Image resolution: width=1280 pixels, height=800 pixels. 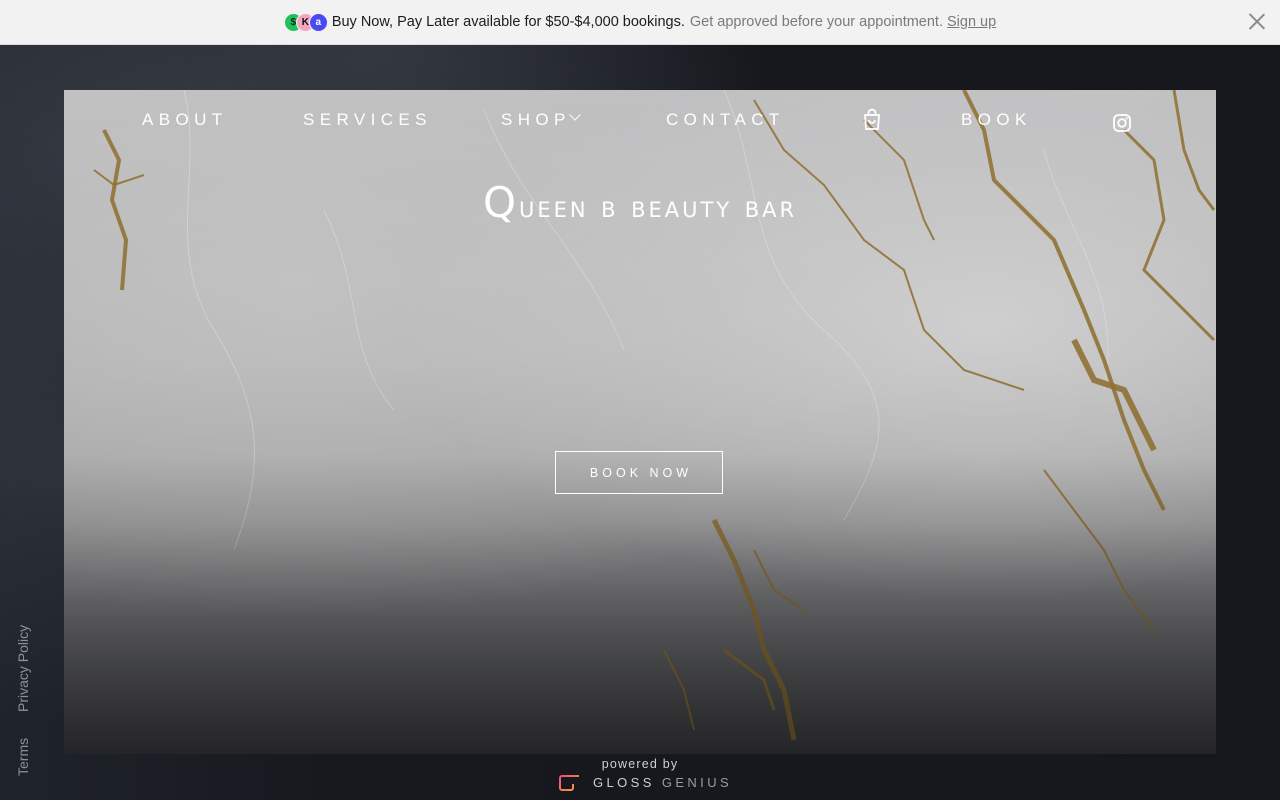 I want to click on nav-item-shop: SHOP, so click(x=541, y=119).